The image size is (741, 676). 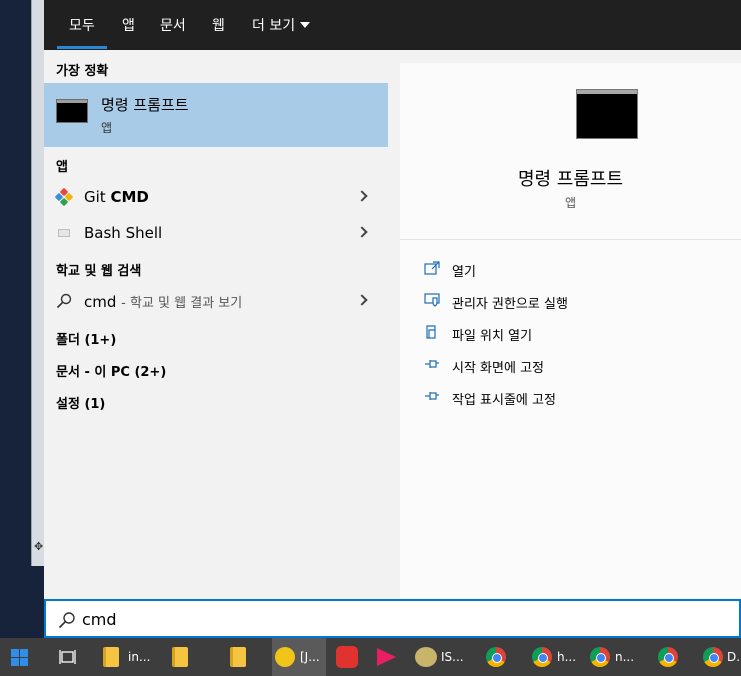 What do you see at coordinates (216, 115) in the screenshot?
I see `best-match-command-prompt: 명령 프롬프트 앱` at bounding box center [216, 115].